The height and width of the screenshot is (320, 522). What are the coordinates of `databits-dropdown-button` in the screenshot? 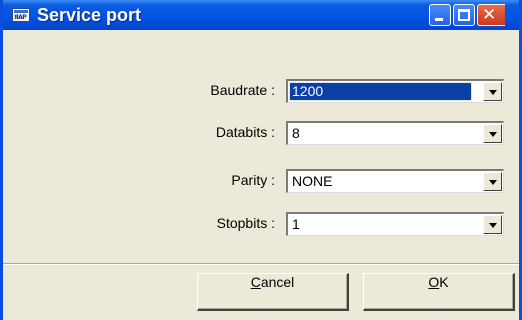 It's located at (492, 133).